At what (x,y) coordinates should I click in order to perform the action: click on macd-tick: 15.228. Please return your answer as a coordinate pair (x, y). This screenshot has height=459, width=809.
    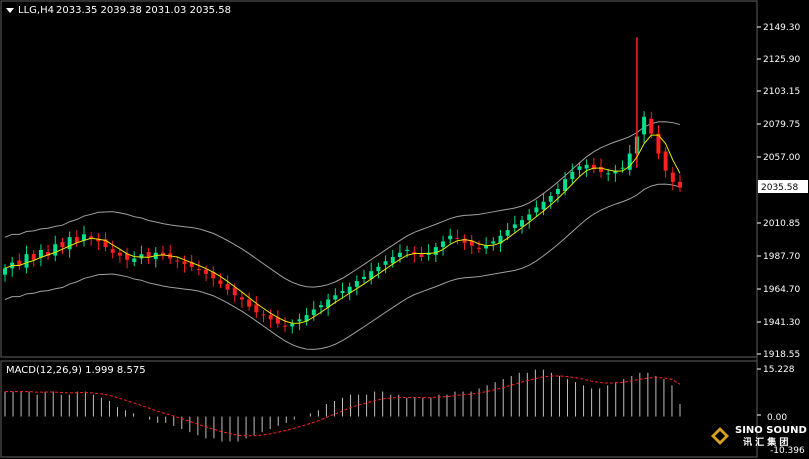
    Looking at the image, I should click on (779, 370).